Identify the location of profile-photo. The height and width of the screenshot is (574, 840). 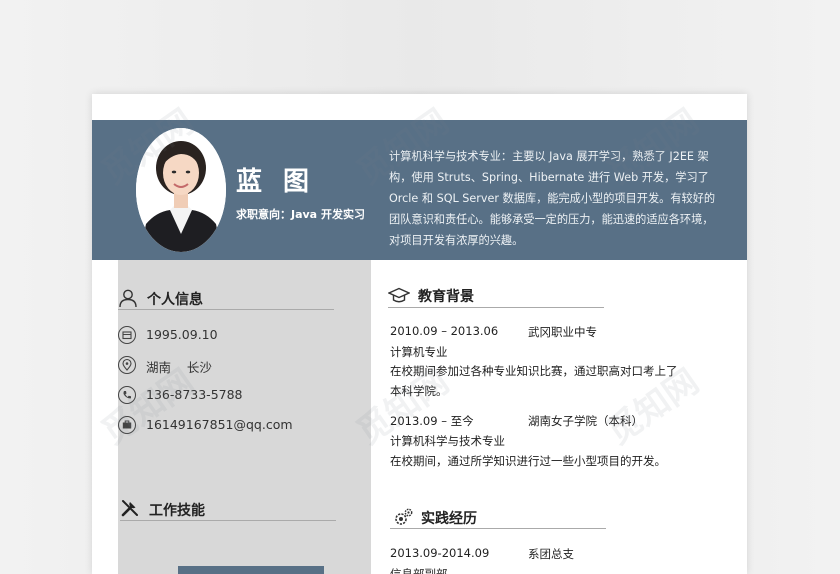
(181, 190).